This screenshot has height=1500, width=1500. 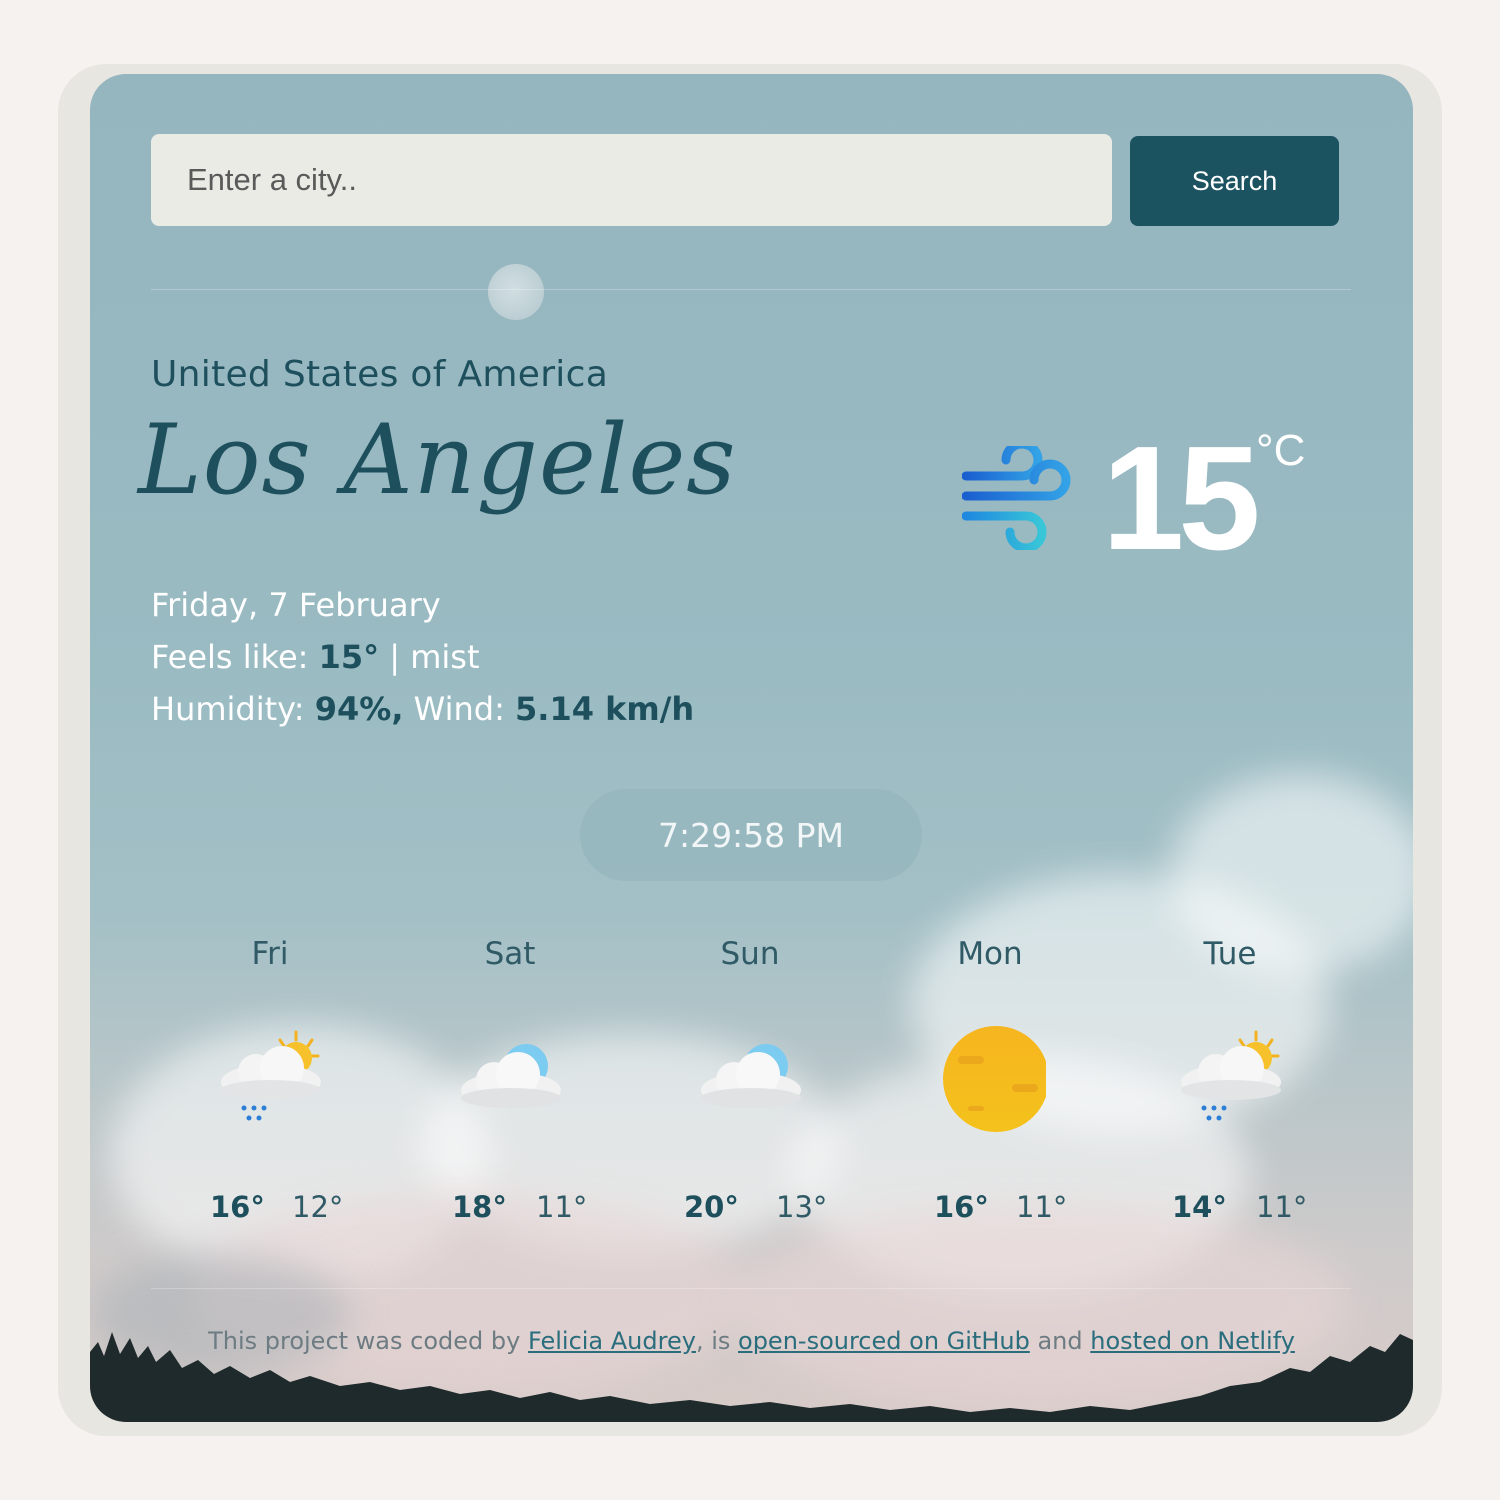 I want to click on temperature-unit: °C, so click(x=1280, y=451).